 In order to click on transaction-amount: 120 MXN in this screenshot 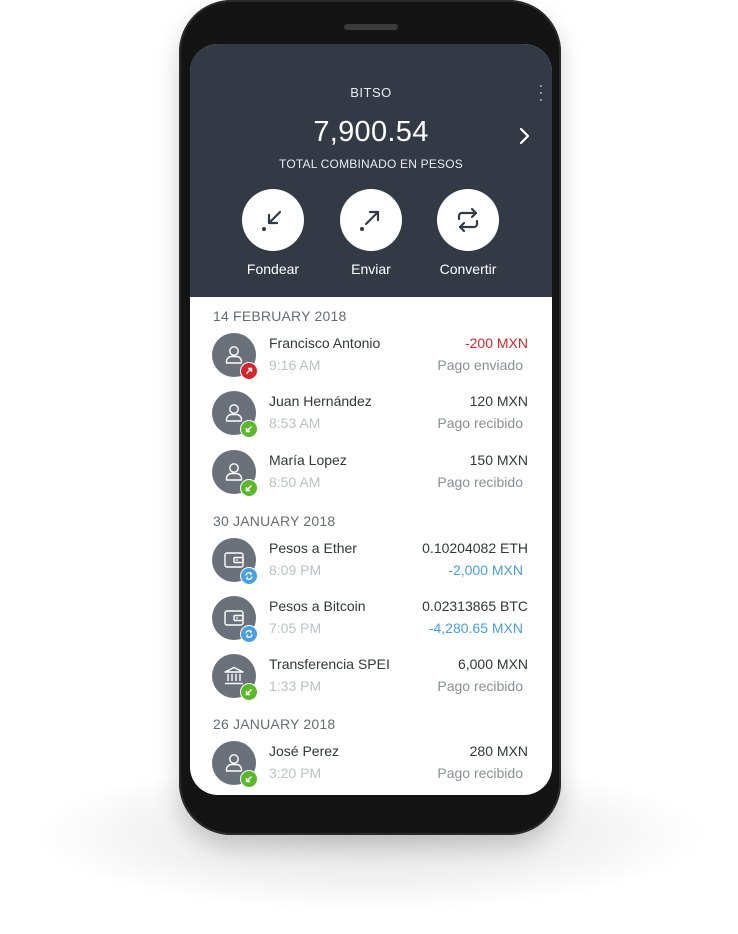, I will do `click(498, 401)`.